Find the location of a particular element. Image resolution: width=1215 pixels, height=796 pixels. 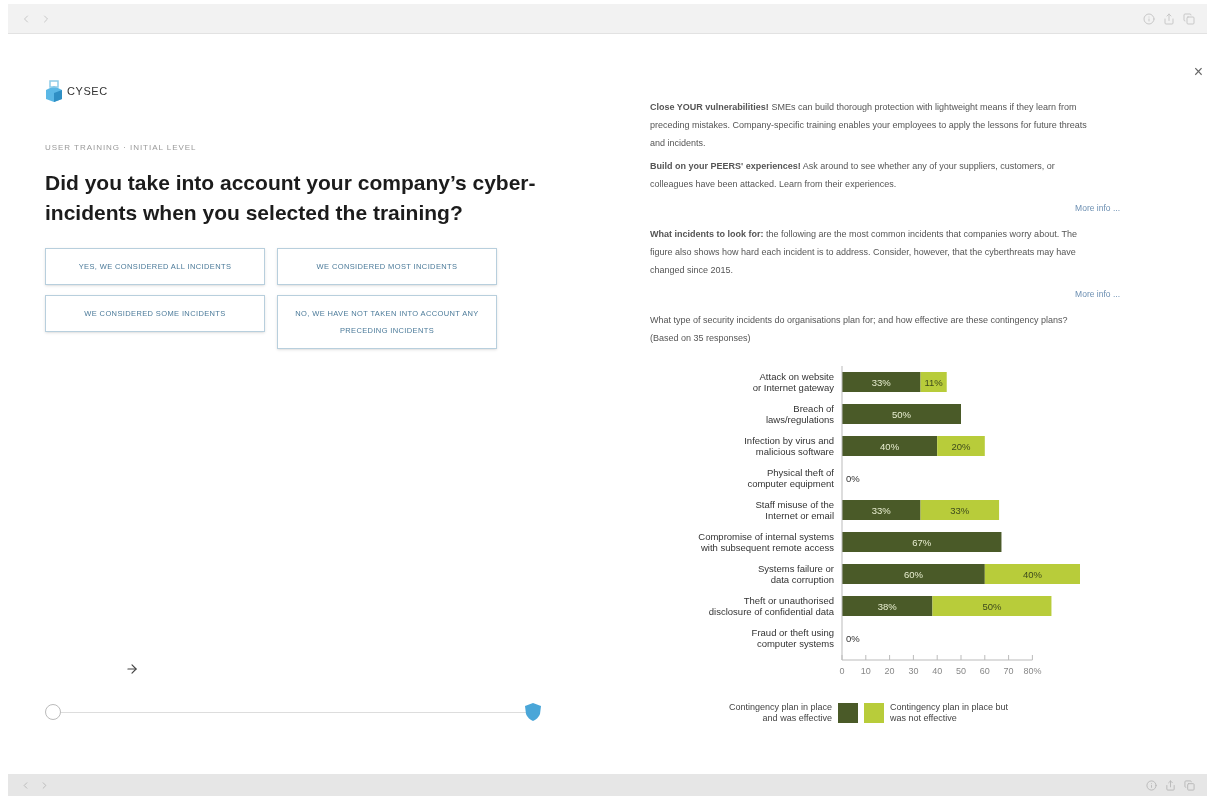

tick-label: 60 is located at coordinates (984, 670).